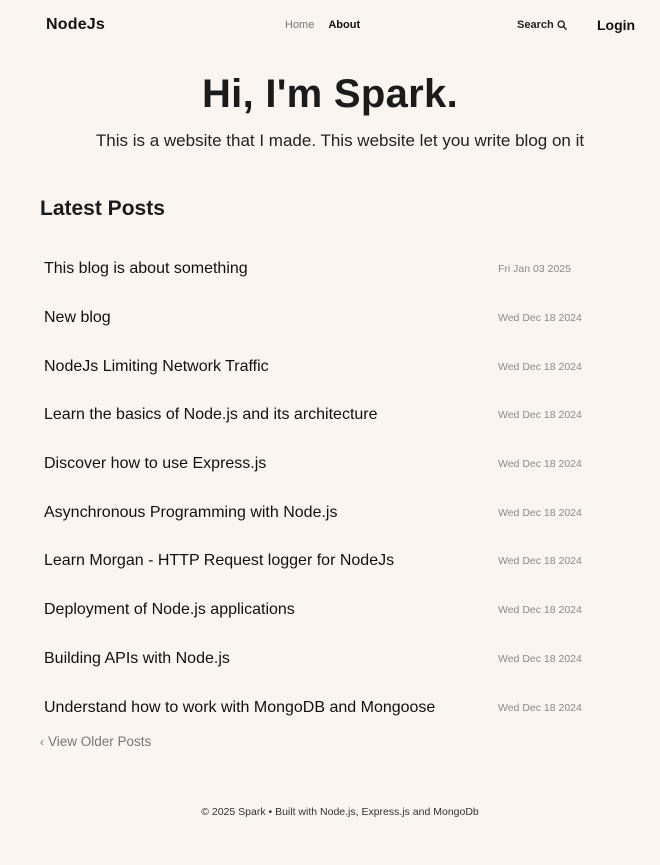 This screenshot has width=660, height=865. What do you see at coordinates (299, 25) in the screenshot?
I see `nav-link-home: Home` at bounding box center [299, 25].